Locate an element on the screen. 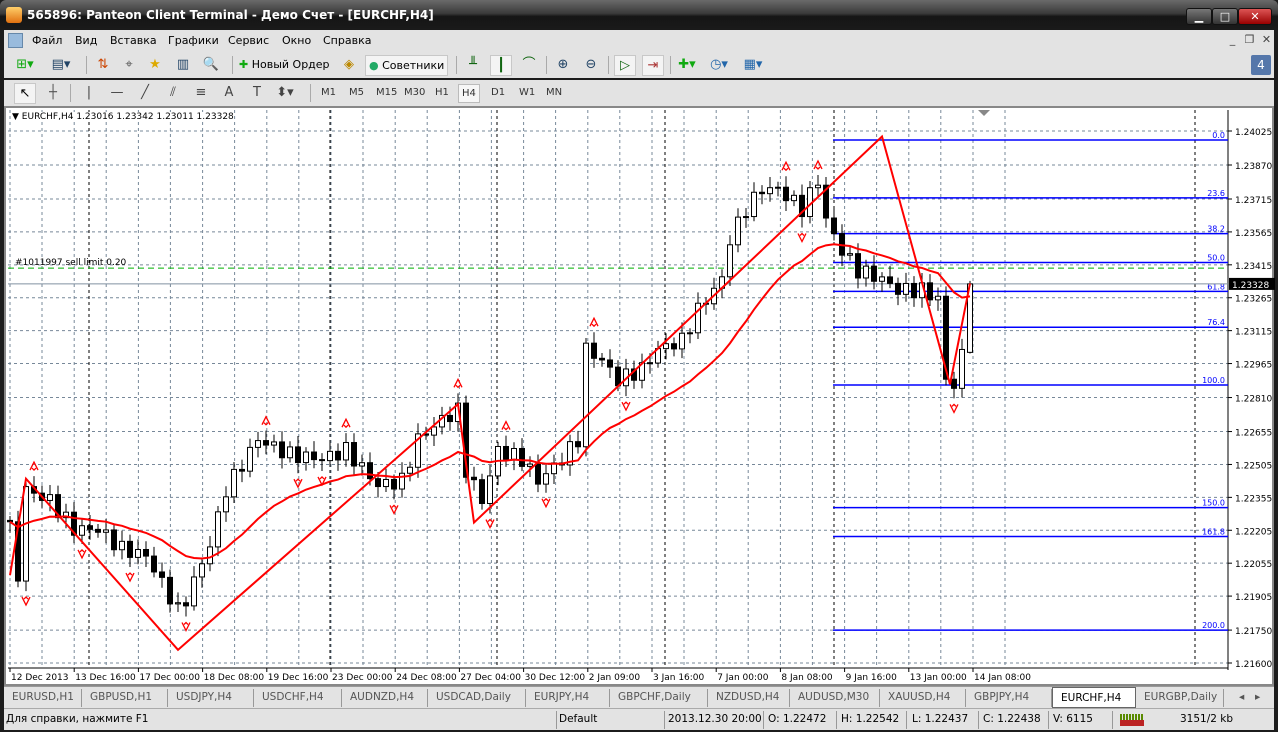  tab-nzdusd-h4: NZDUSD,H4 is located at coordinates (749, 698).